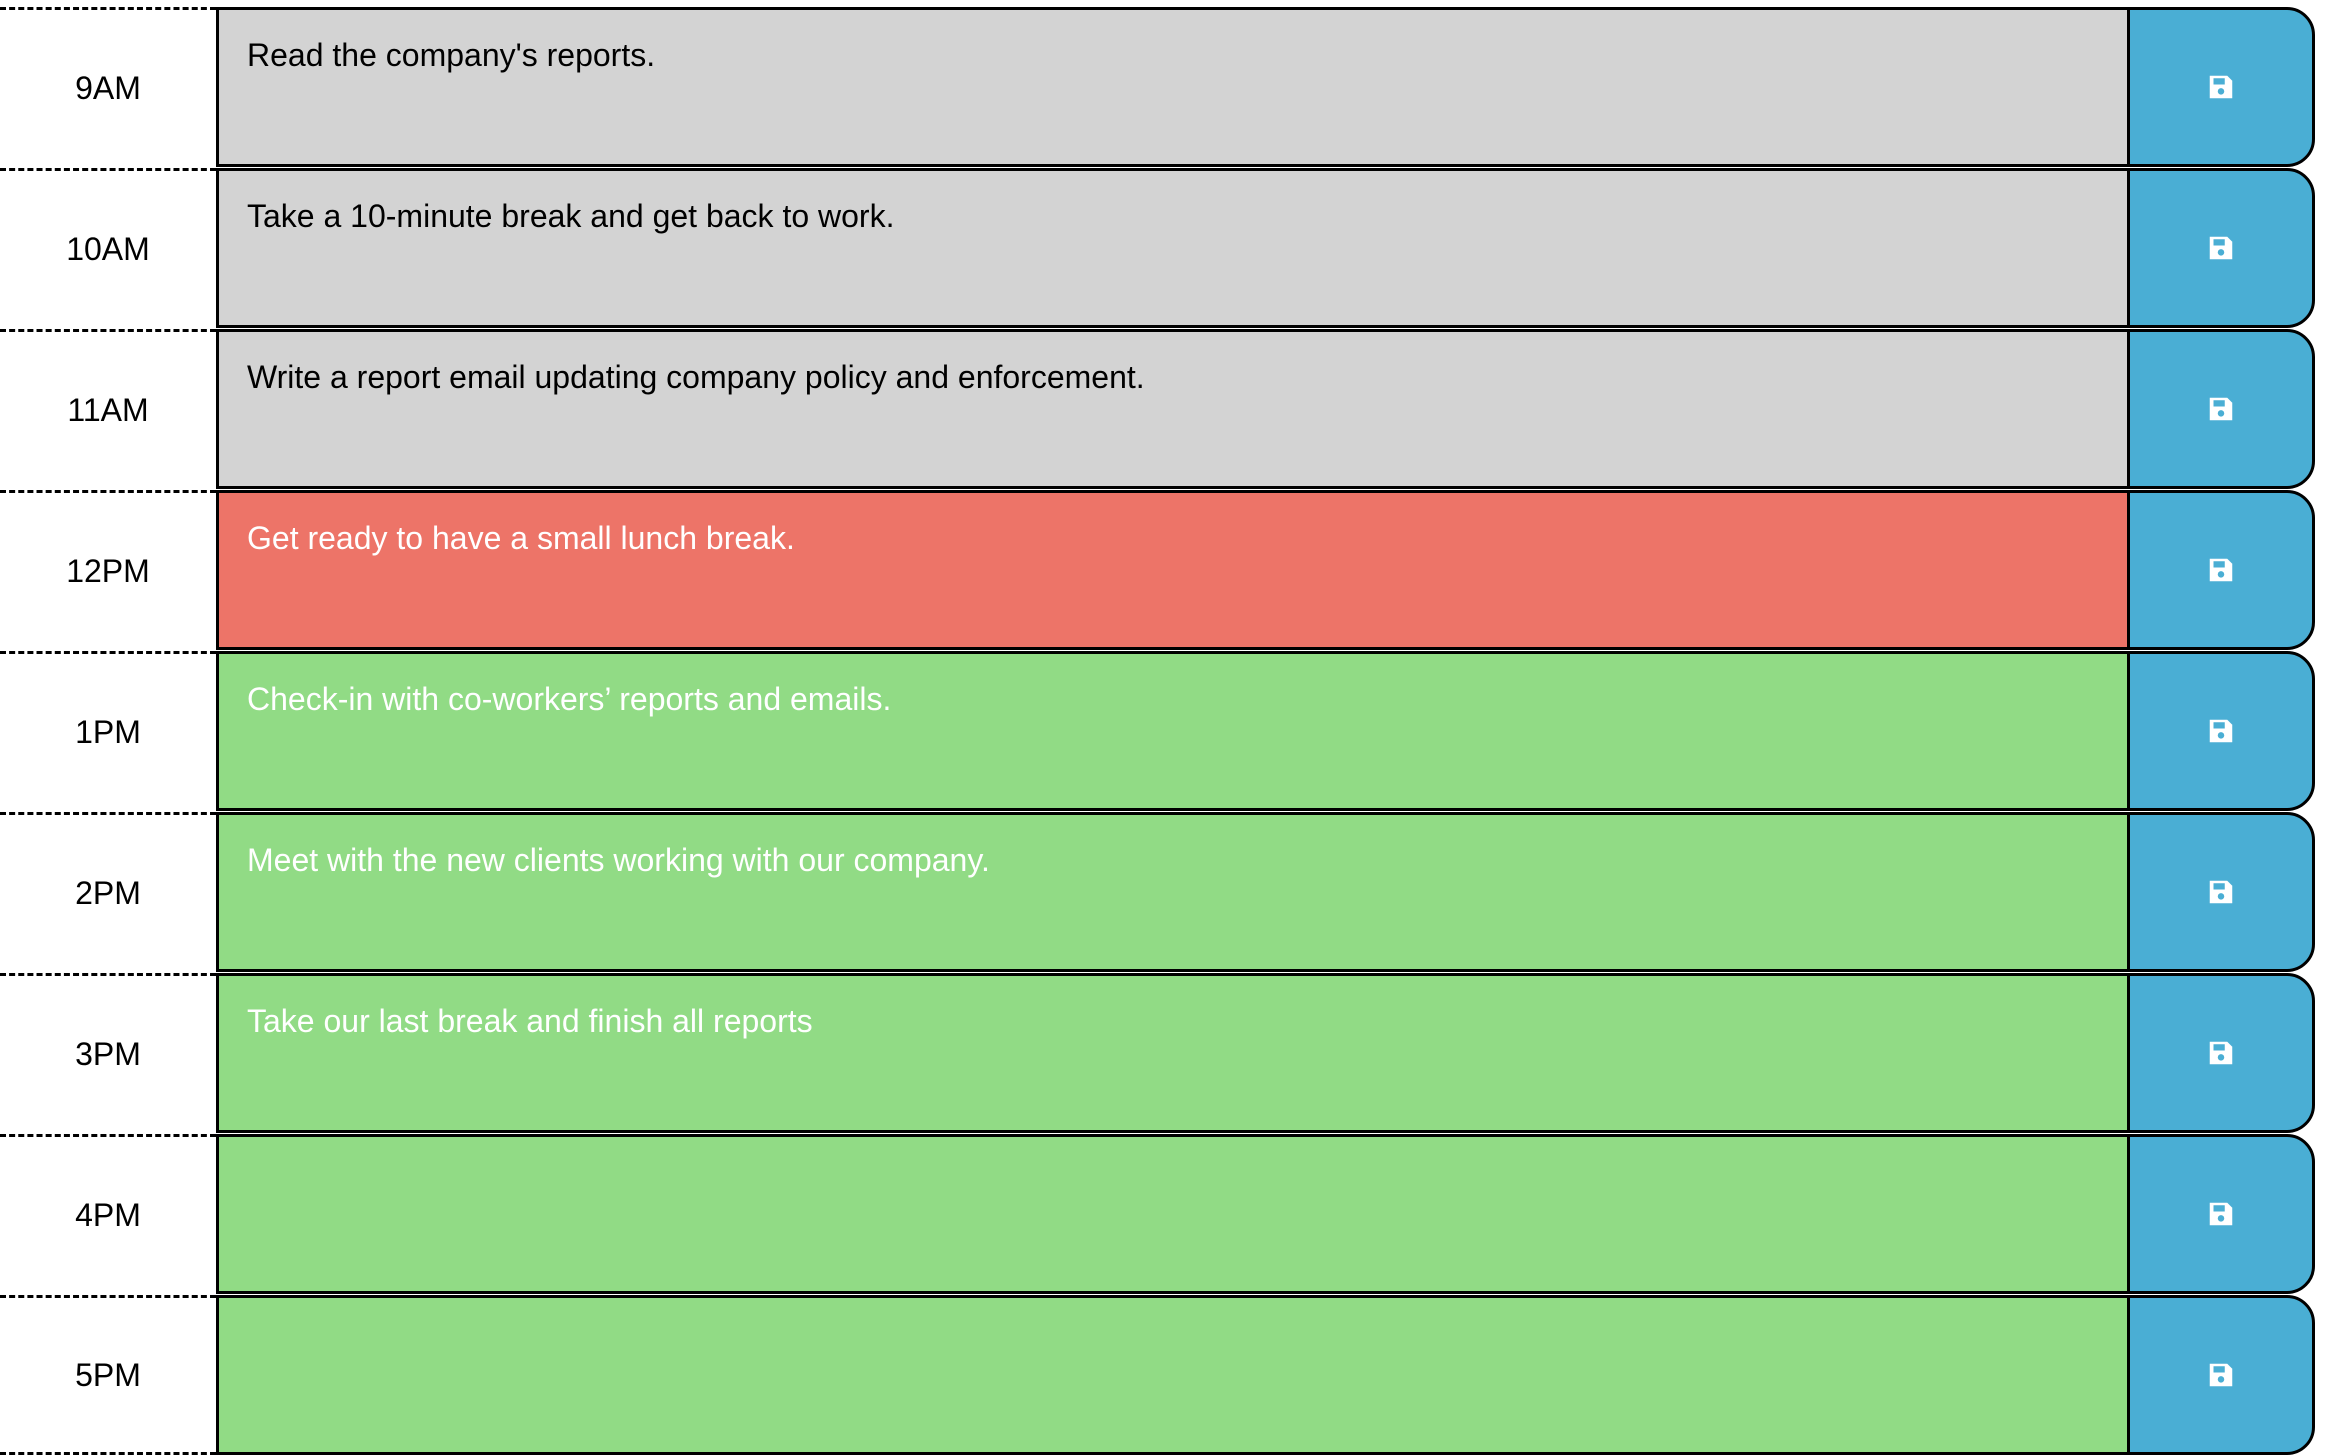  What do you see at coordinates (108, 1214) in the screenshot?
I see `hour-label: 4PM` at bounding box center [108, 1214].